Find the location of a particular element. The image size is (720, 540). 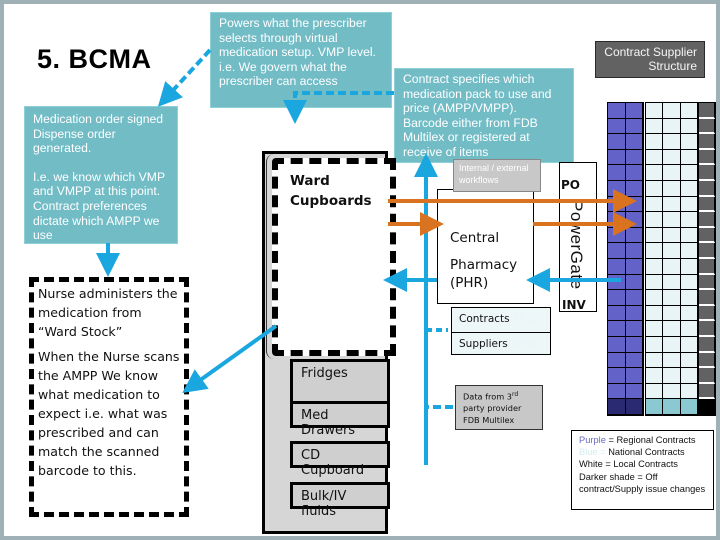

arrow-contract-to-powers is located at coordinates (338, 107).